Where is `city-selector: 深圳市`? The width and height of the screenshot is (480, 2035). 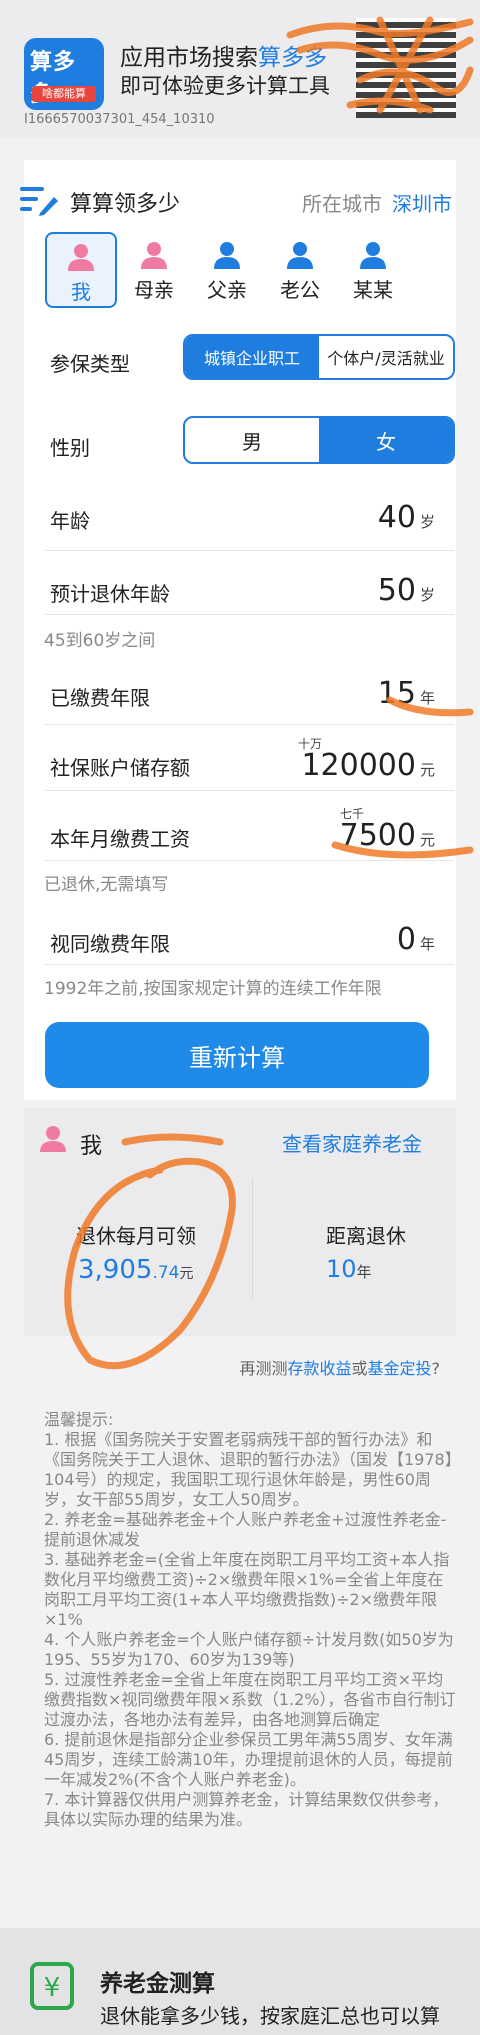 city-selector: 深圳市 is located at coordinates (422, 202).